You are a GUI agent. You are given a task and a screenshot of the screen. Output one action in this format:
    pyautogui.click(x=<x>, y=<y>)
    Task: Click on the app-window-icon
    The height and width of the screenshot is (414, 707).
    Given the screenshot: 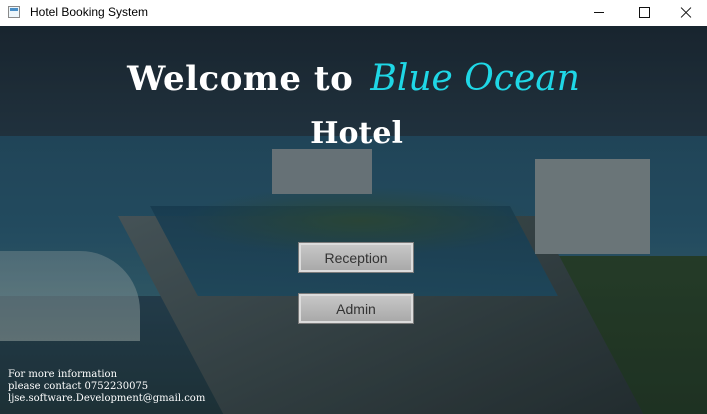 What is the action you would take?
    pyautogui.click(x=14, y=12)
    